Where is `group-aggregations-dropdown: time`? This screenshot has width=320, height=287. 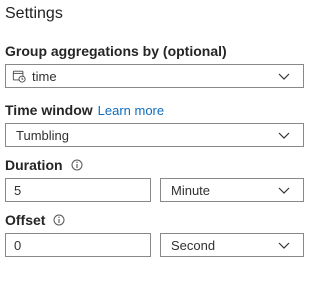 group-aggregations-dropdown: time is located at coordinates (154, 76).